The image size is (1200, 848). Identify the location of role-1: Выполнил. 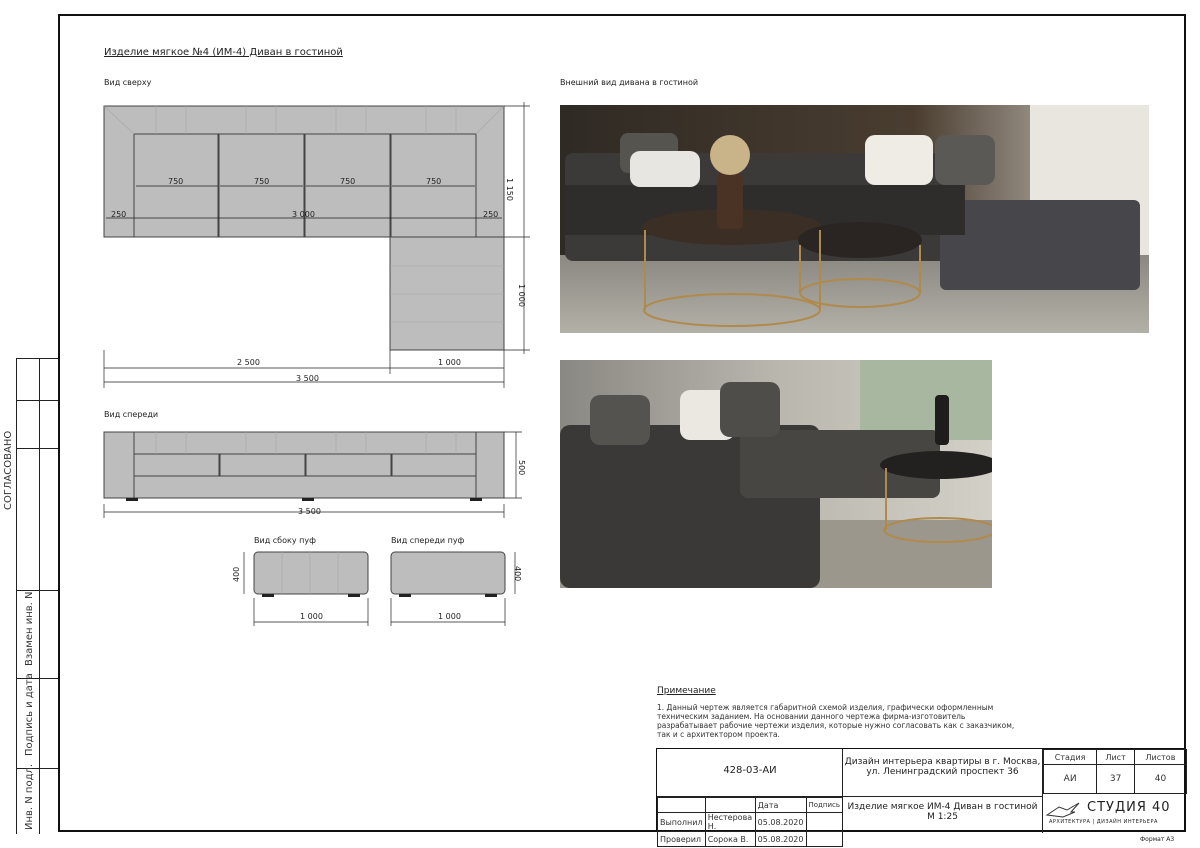
(681, 822).